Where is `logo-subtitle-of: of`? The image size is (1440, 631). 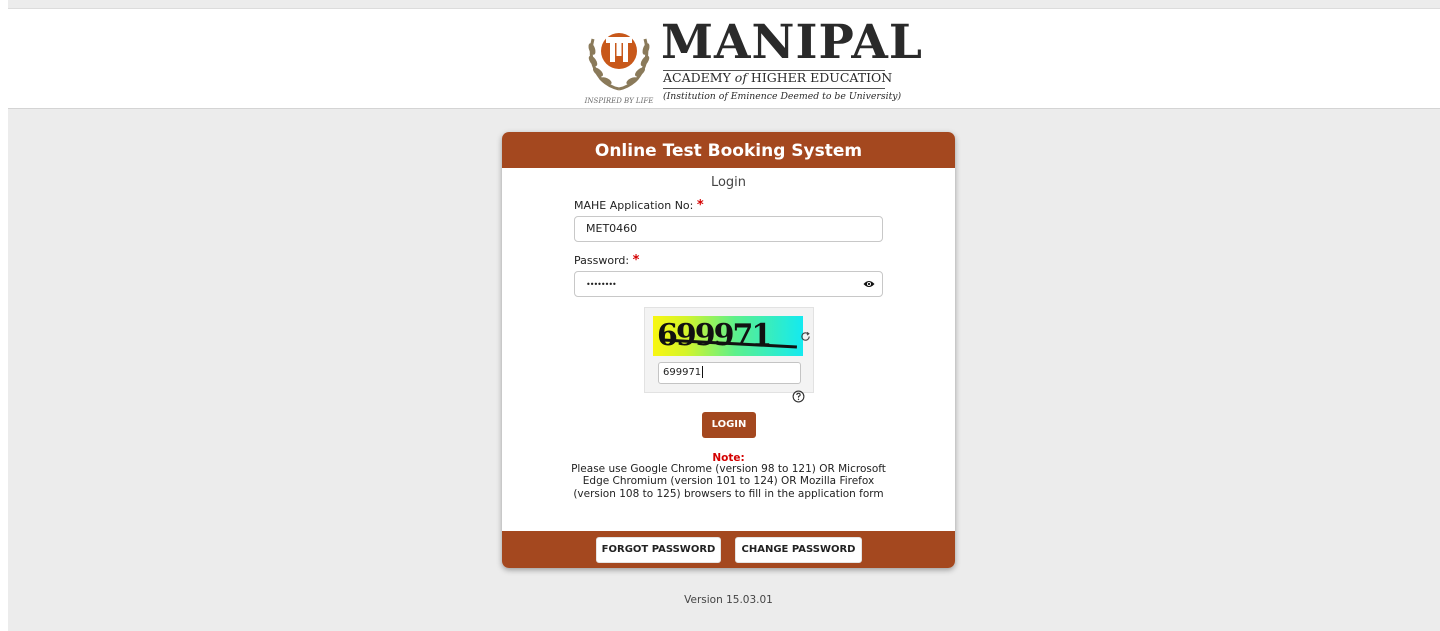 logo-subtitle-of: of is located at coordinates (740, 77).